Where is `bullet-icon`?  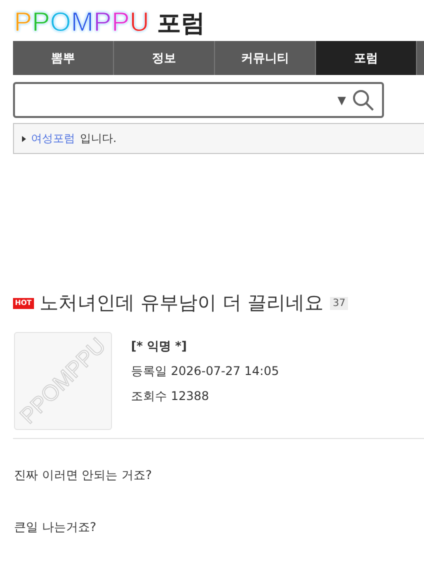 bullet-icon is located at coordinates (24, 139).